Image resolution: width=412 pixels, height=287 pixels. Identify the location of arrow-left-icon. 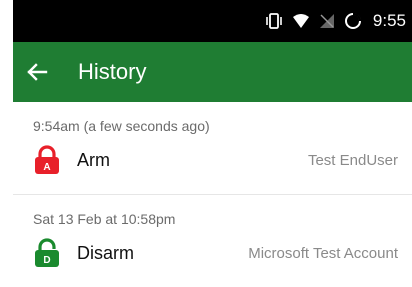
(37, 72).